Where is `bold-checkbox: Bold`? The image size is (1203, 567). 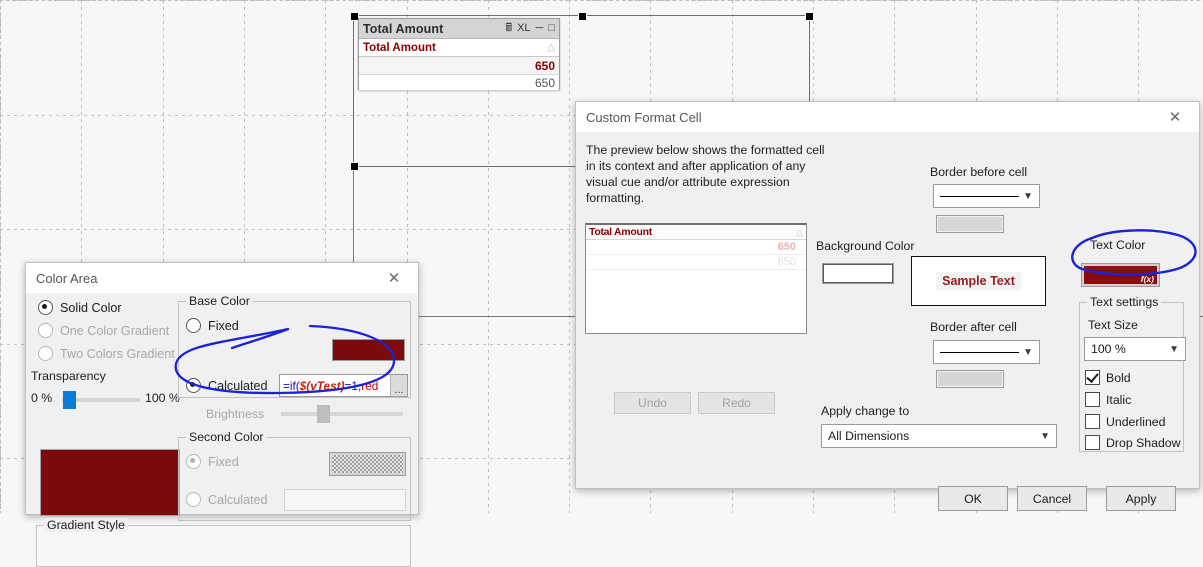 bold-checkbox: Bold is located at coordinates (1108, 377).